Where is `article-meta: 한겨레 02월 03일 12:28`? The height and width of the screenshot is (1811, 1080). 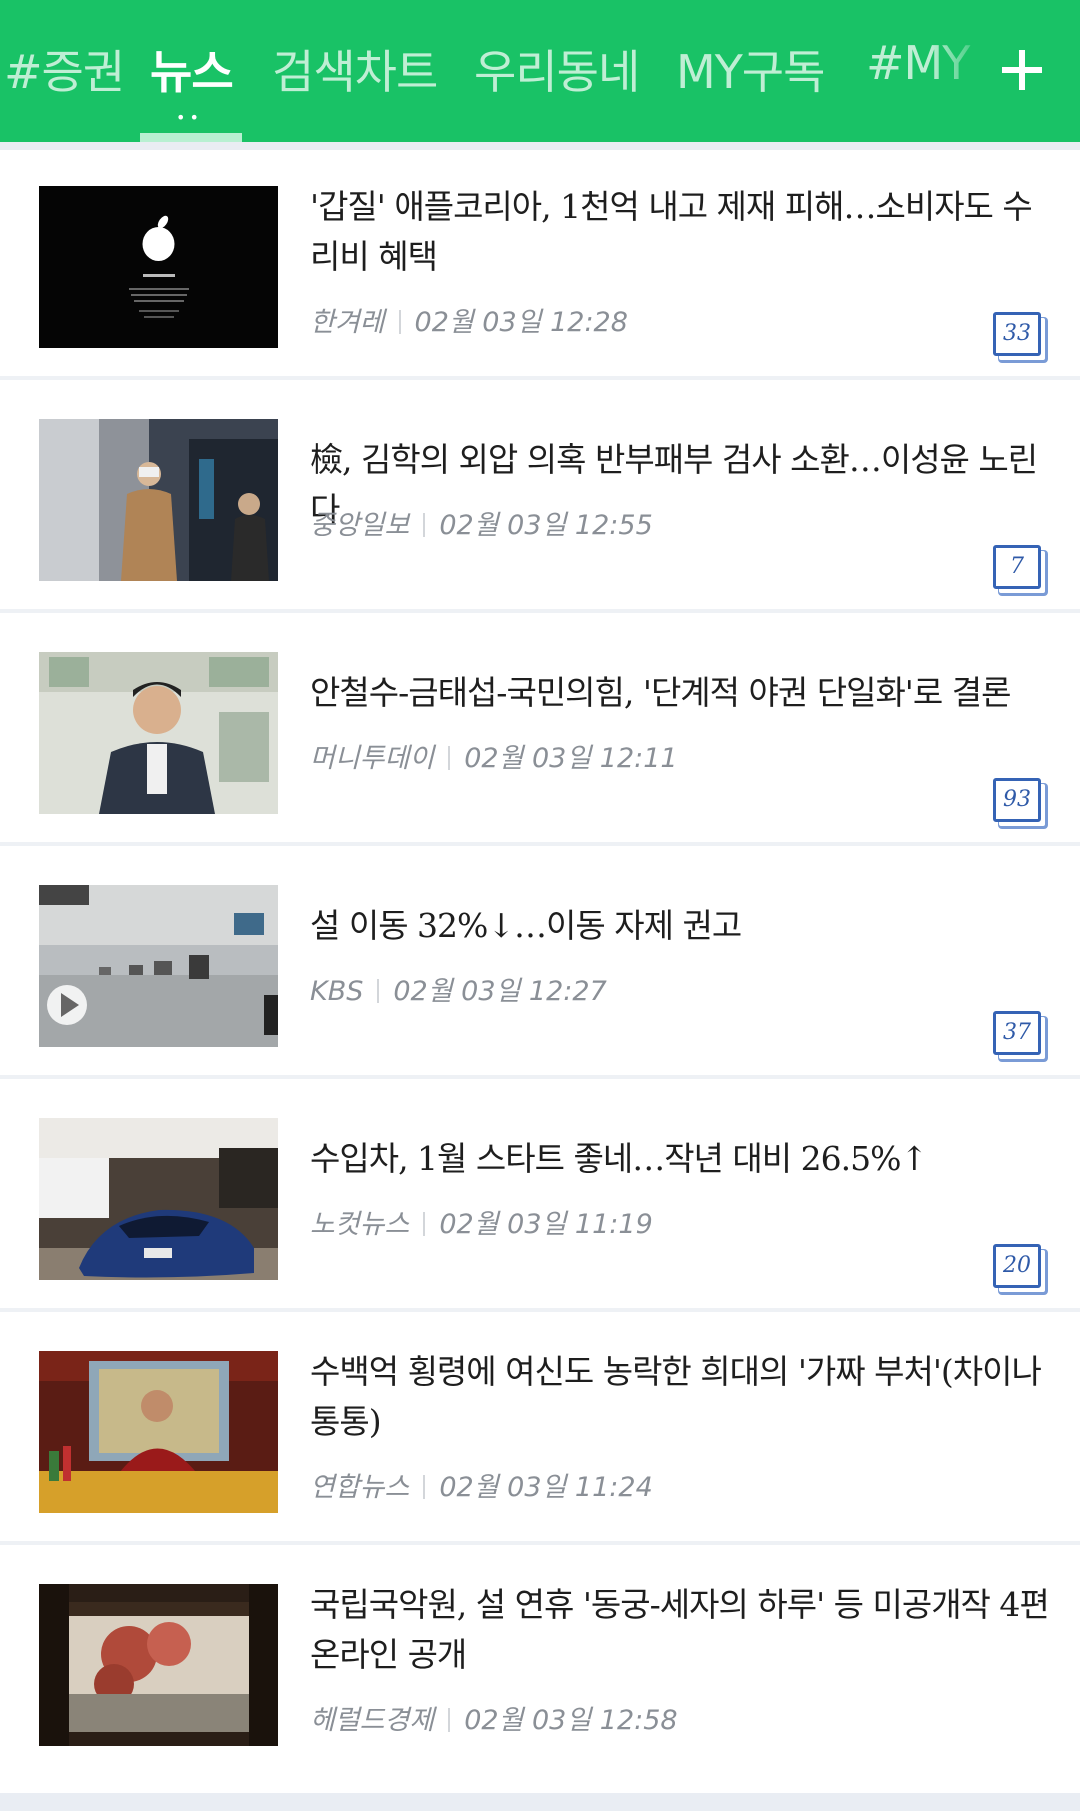
article-meta: 한겨레 02월 03일 12:28 is located at coordinates (469, 319).